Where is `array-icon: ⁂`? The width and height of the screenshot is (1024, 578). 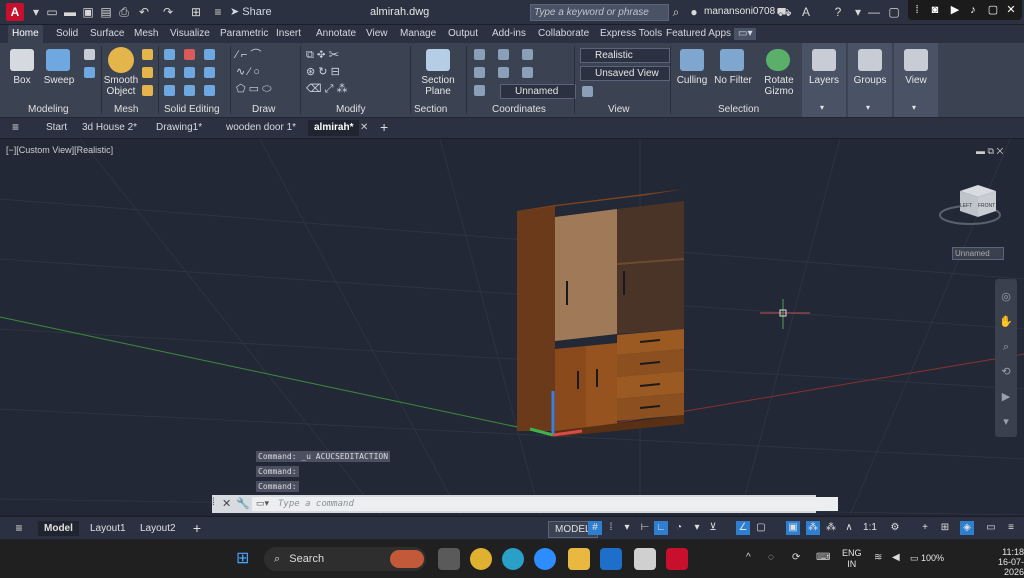
array-icon: ⁂ is located at coordinates (342, 89).